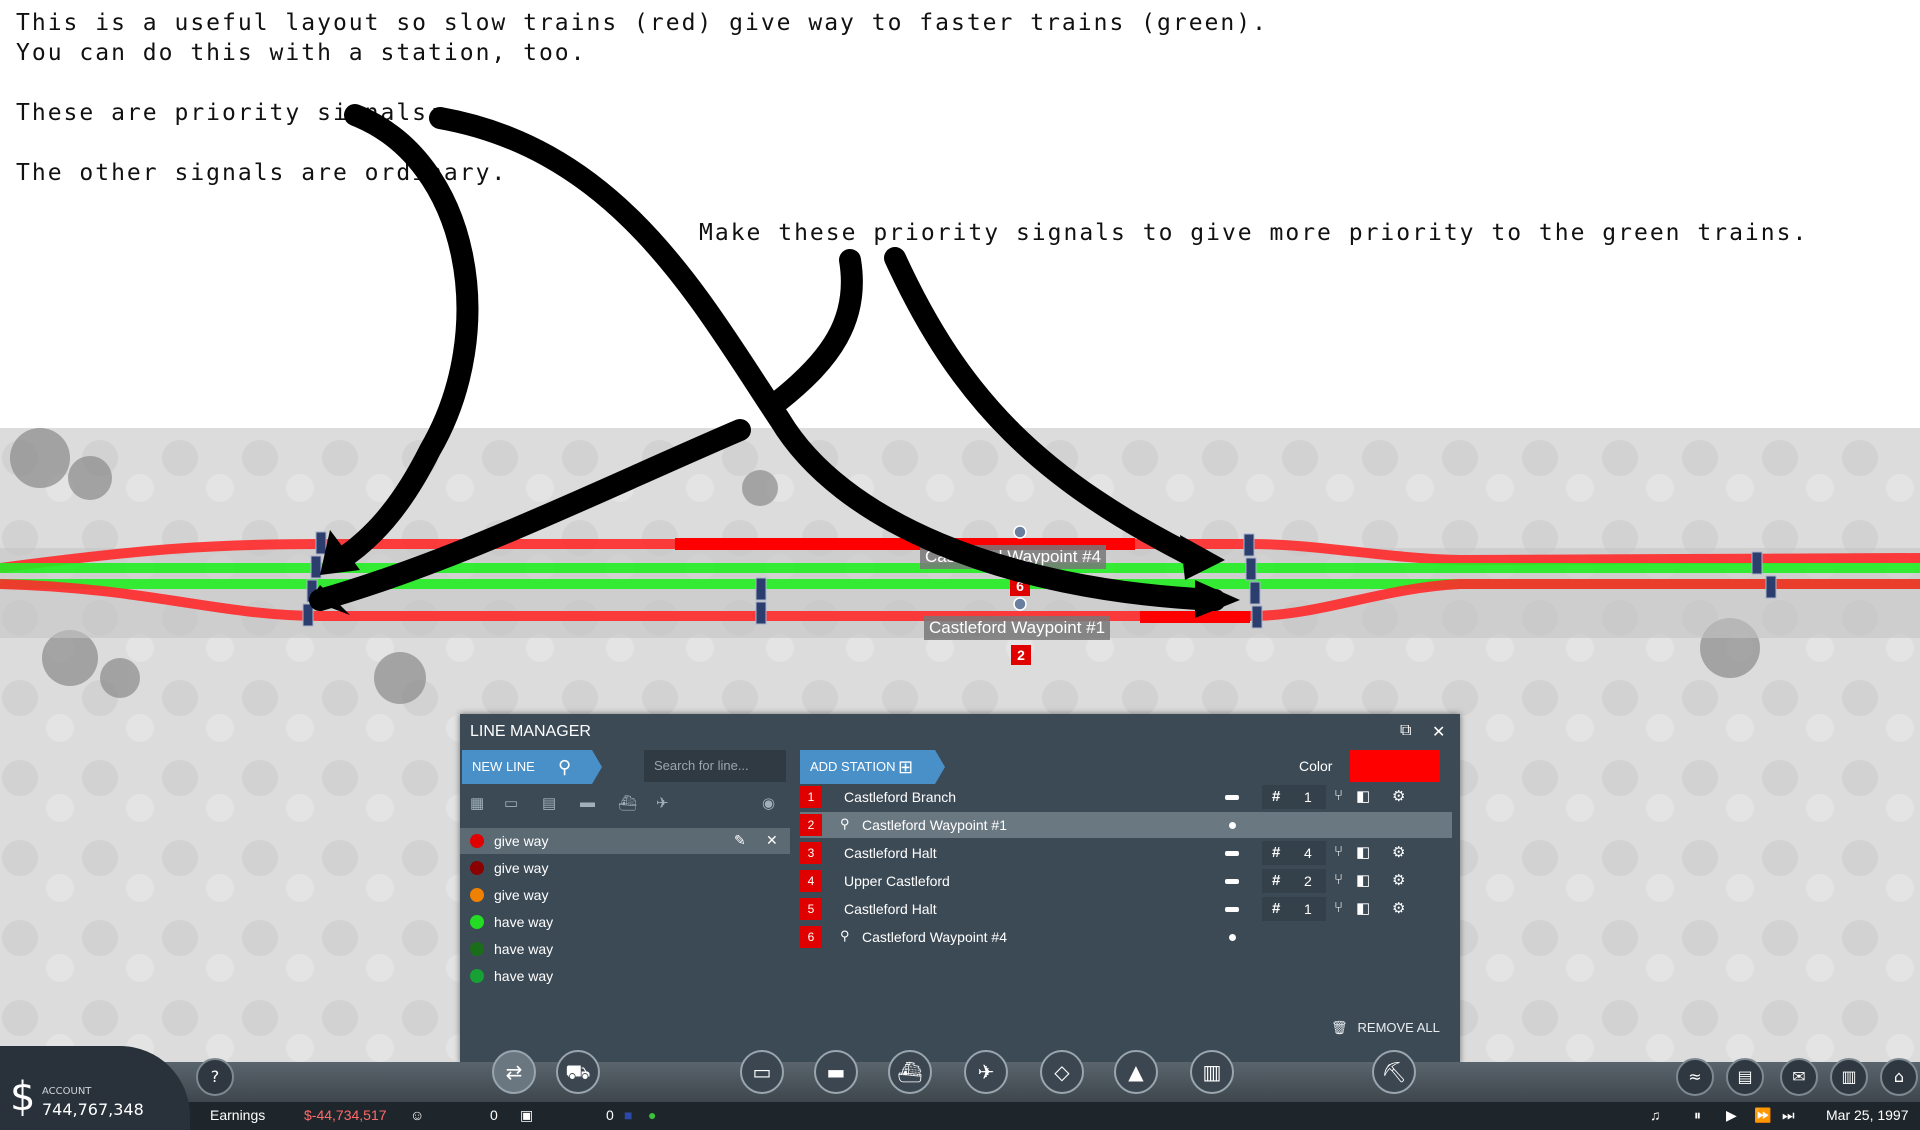  Describe the element at coordinates (625, 841) in the screenshot. I see `line-list-item: give way ✎ ✕` at that location.